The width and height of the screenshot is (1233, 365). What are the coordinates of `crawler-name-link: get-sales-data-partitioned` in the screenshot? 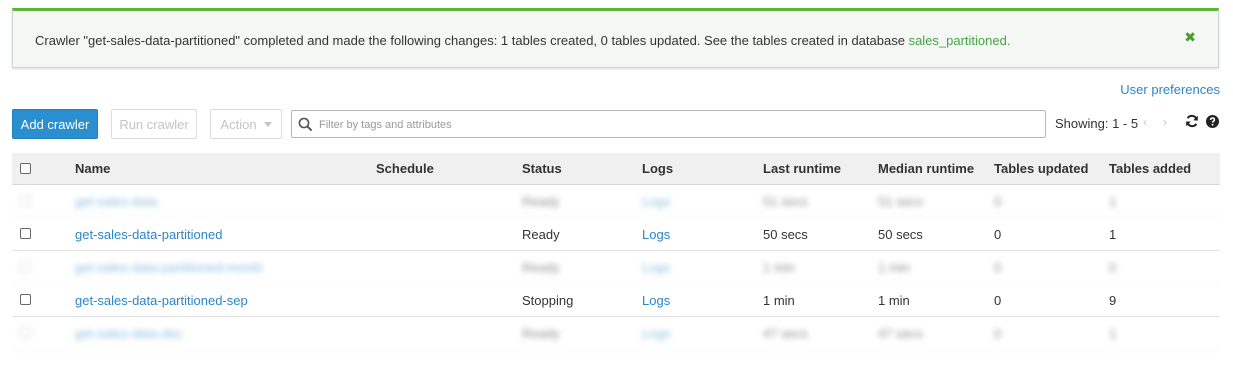 It's located at (148, 234).